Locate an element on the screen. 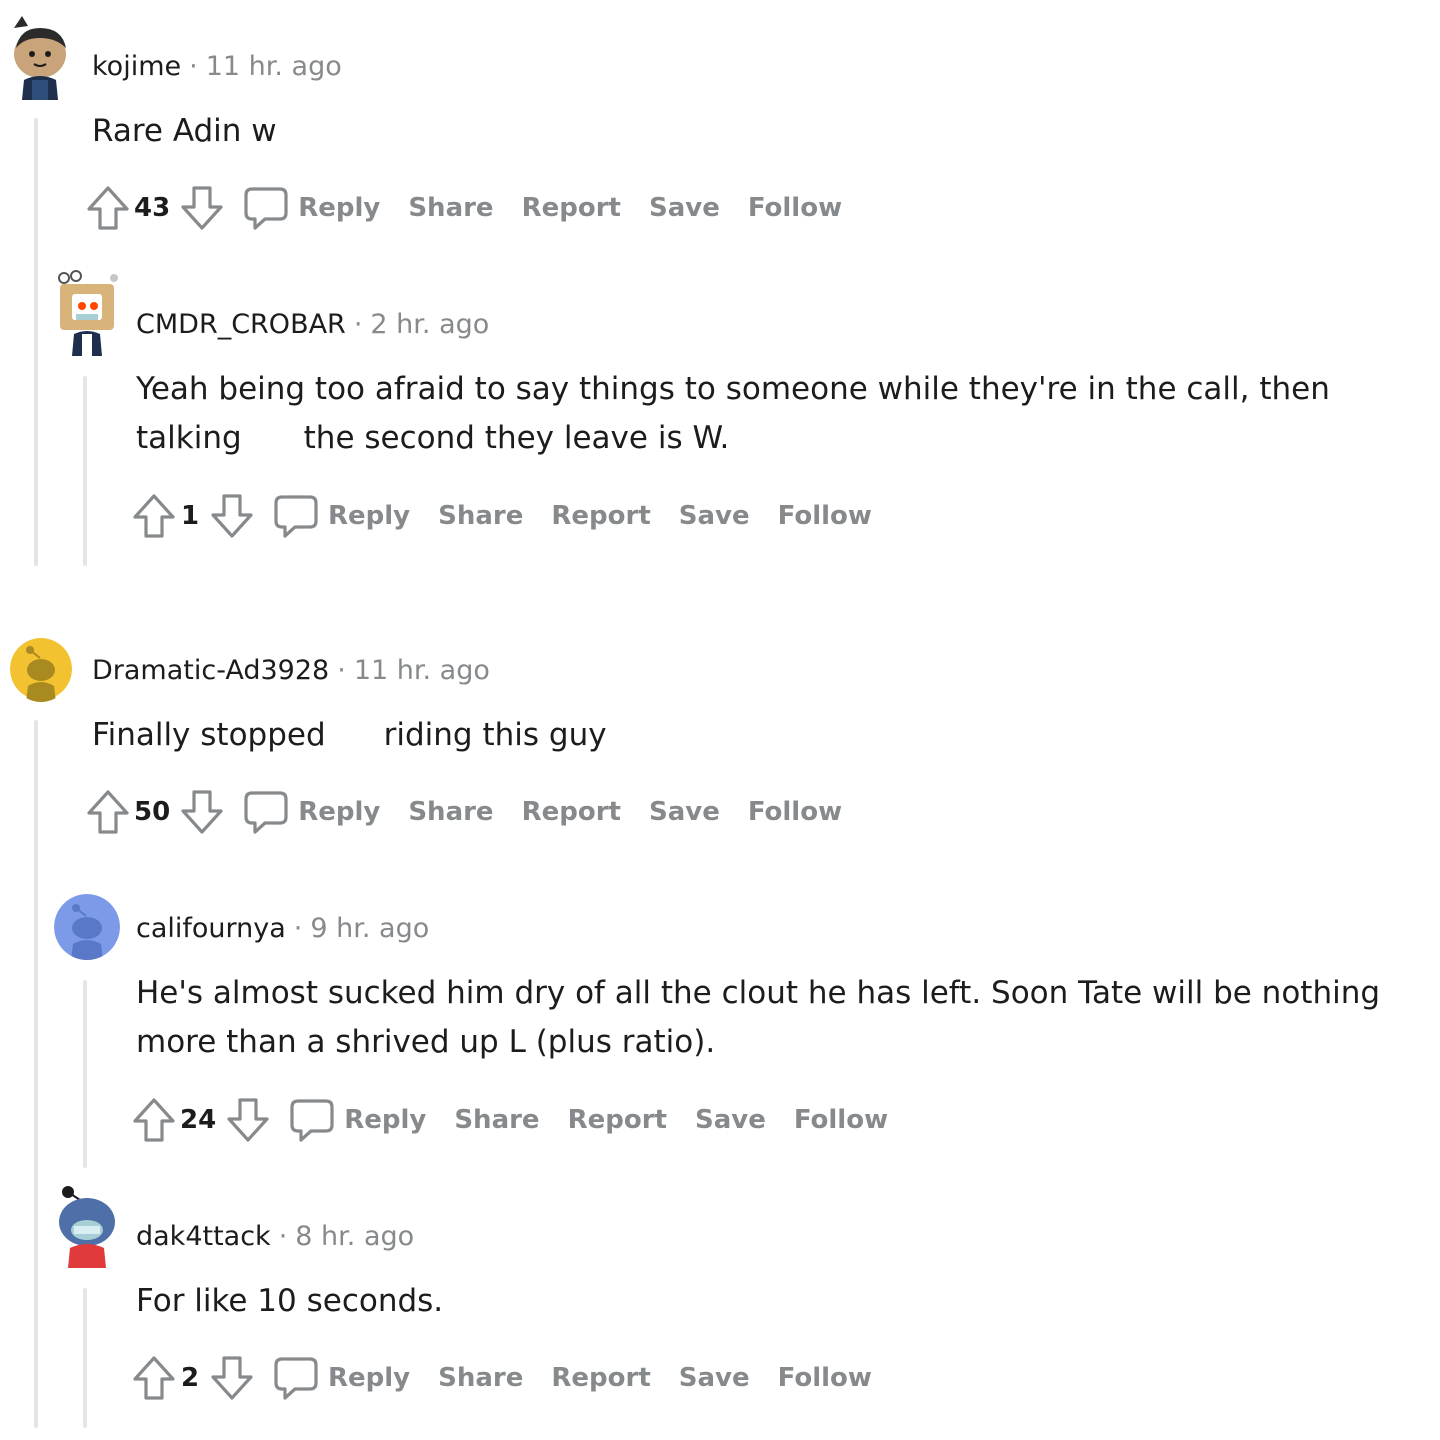 Image resolution: width=1440 pixels, height=1440 pixels. thread-line-dramatic is located at coordinates (36, 1074).